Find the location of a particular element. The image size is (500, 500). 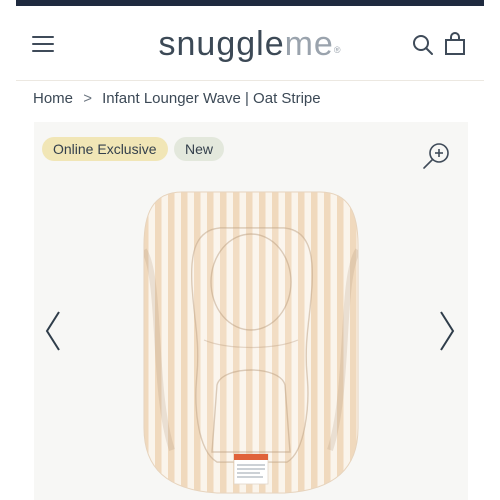

breadcrumb: Home > Infant Lounger Wave | Oat Stripe is located at coordinates (177, 98).